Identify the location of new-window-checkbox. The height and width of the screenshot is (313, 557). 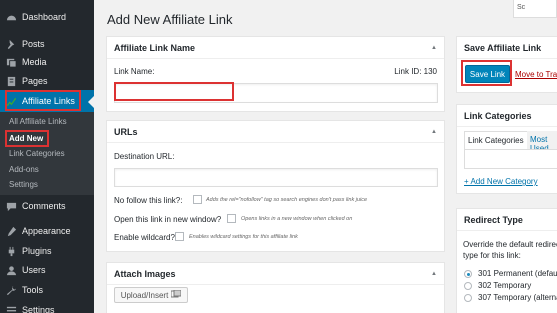
(231, 218).